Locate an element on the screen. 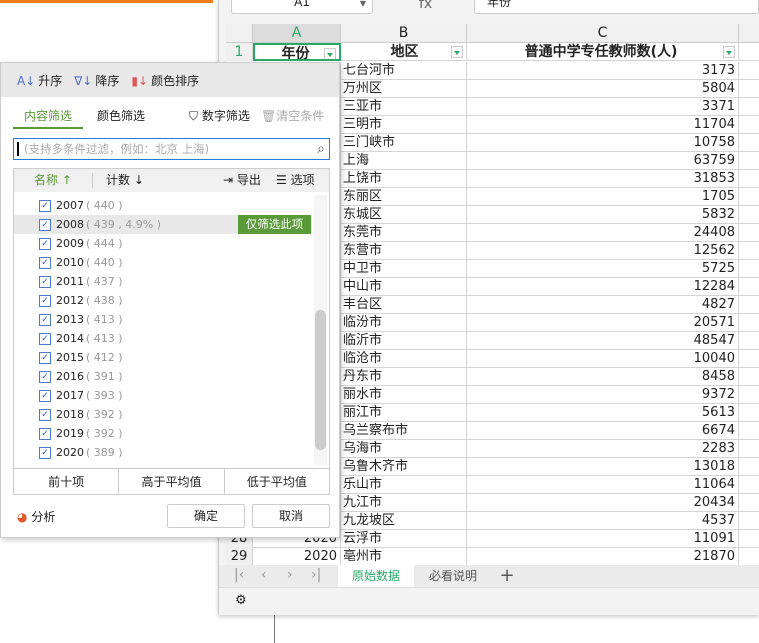 The image size is (759, 643). above-average-button: 高于平均值 is located at coordinates (172, 481).